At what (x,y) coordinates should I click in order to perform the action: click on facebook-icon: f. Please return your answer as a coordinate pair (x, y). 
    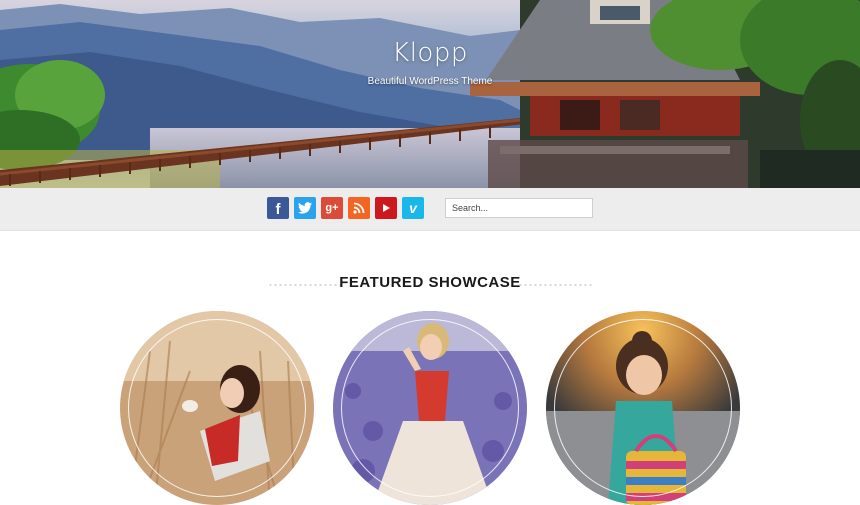
    Looking at the image, I should click on (278, 208).